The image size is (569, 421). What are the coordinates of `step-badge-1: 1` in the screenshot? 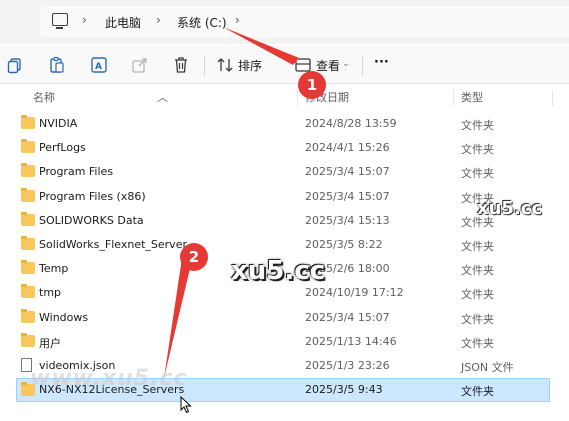 It's located at (312, 85).